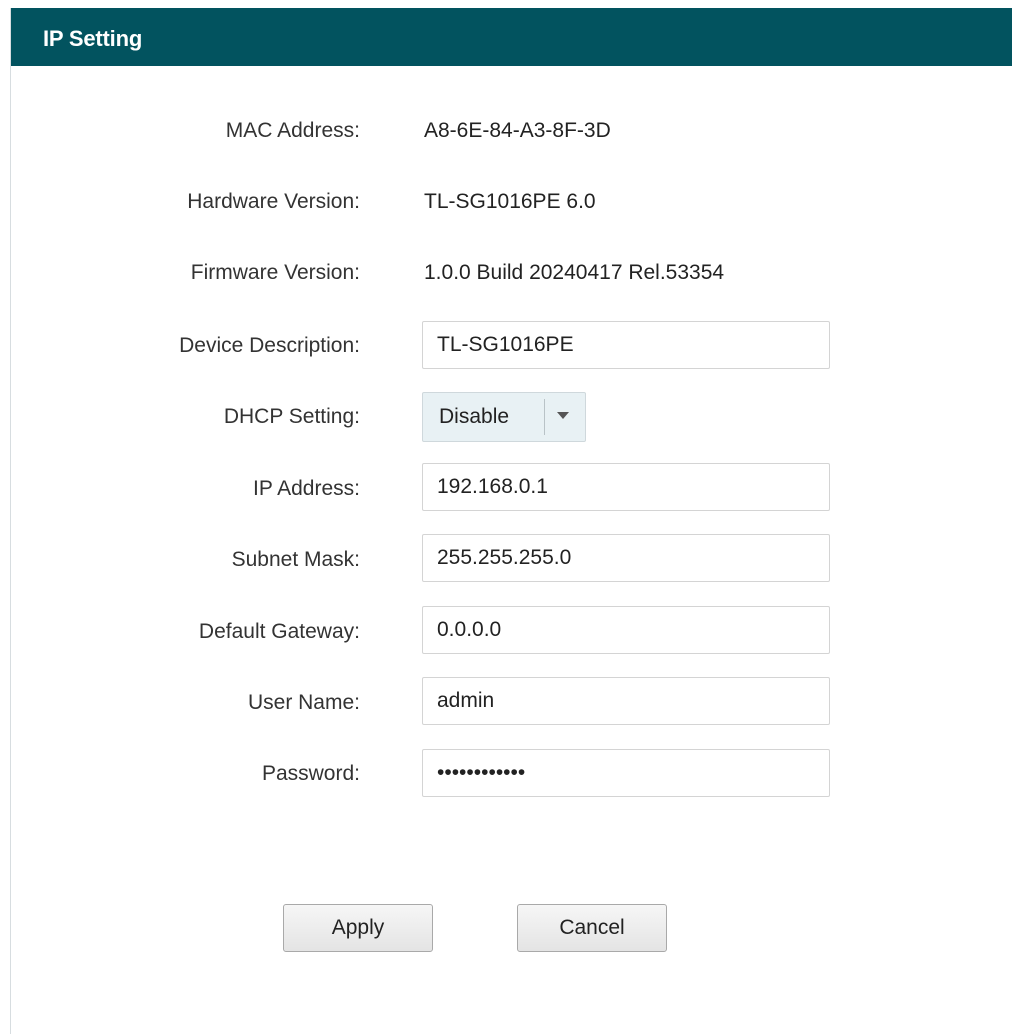  I want to click on chevron-down-icon, so click(563, 415).